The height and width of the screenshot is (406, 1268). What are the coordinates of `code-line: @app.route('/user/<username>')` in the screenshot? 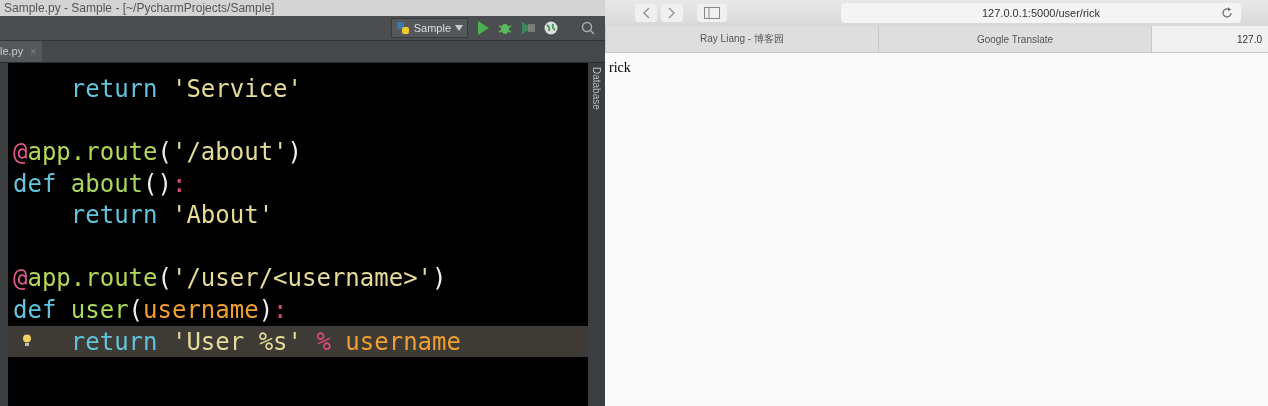 It's located at (230, 278).